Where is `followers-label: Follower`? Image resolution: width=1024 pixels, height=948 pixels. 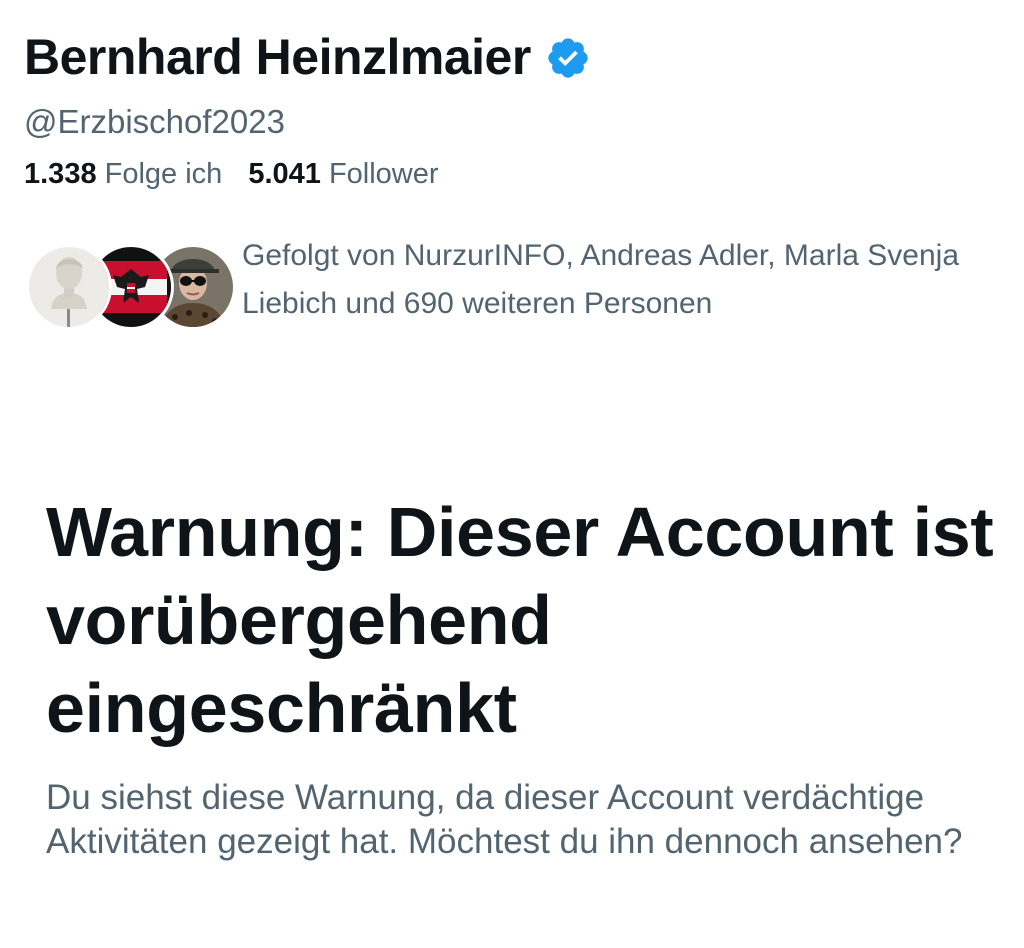
followers-label: Follower is located at coordinates (383, 174).